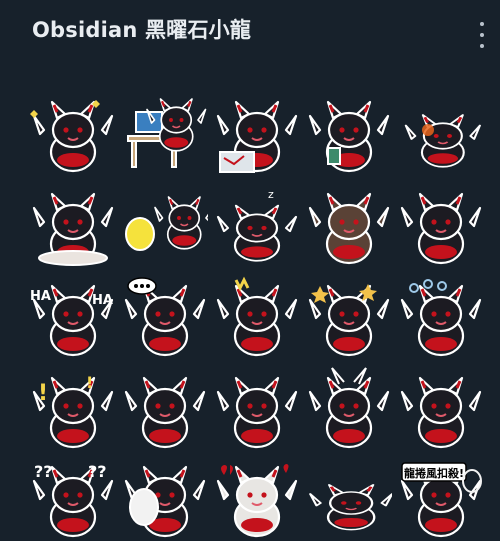 This screenshot has width=500, height=541. I want to click on dragon-sticker: HA HA, so click(72, 320).